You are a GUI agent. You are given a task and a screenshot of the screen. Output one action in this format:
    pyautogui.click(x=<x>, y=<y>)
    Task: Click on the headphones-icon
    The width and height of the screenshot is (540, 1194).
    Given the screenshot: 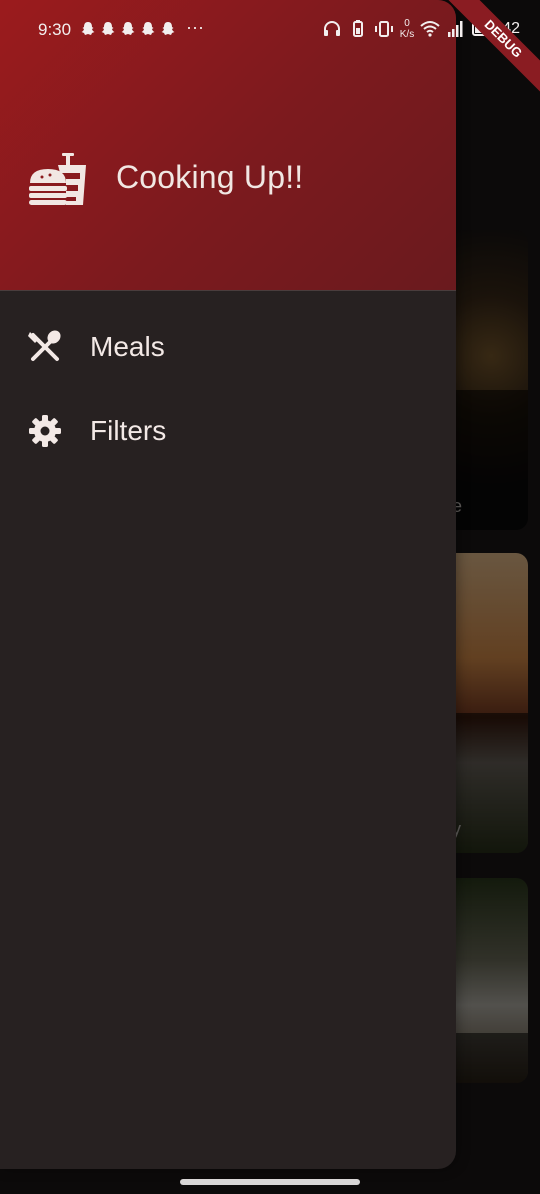 What is the action you would take?
    pyautogui.click(x=331, y=28)
    